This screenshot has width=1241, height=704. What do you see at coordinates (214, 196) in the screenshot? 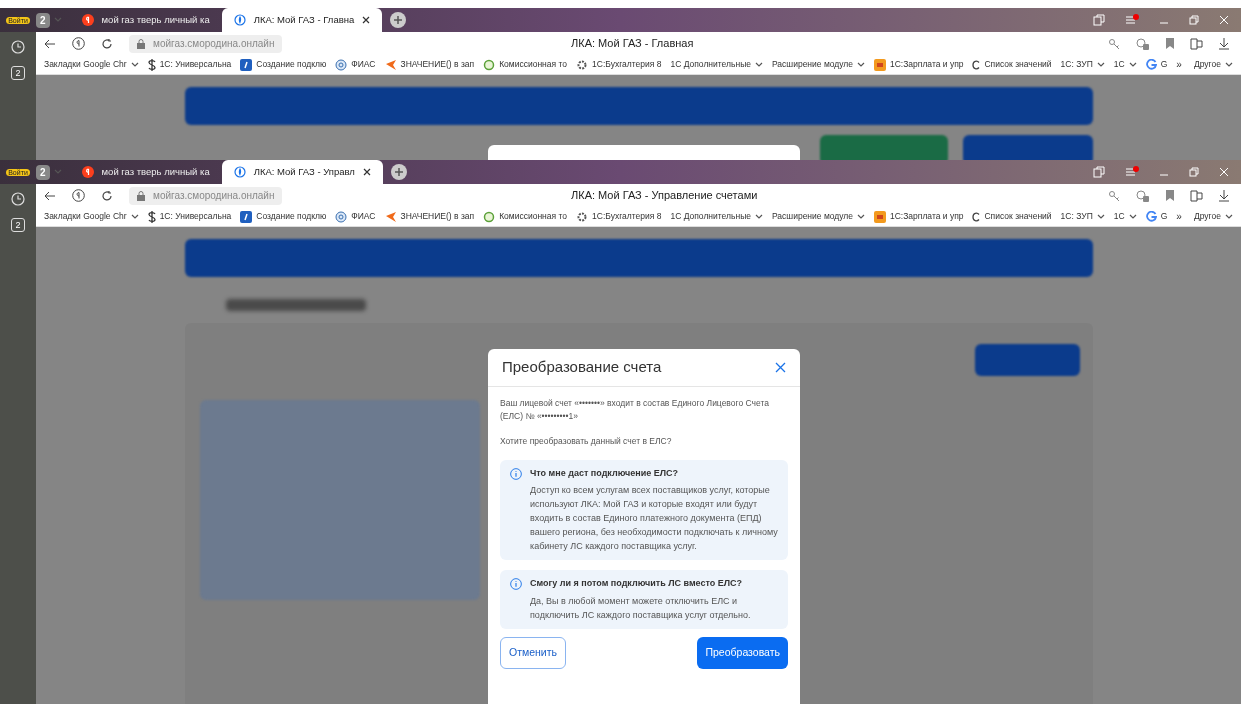
I see `url-text: мойгаз.смородина.онлайн` at bounding box center [214, 196].